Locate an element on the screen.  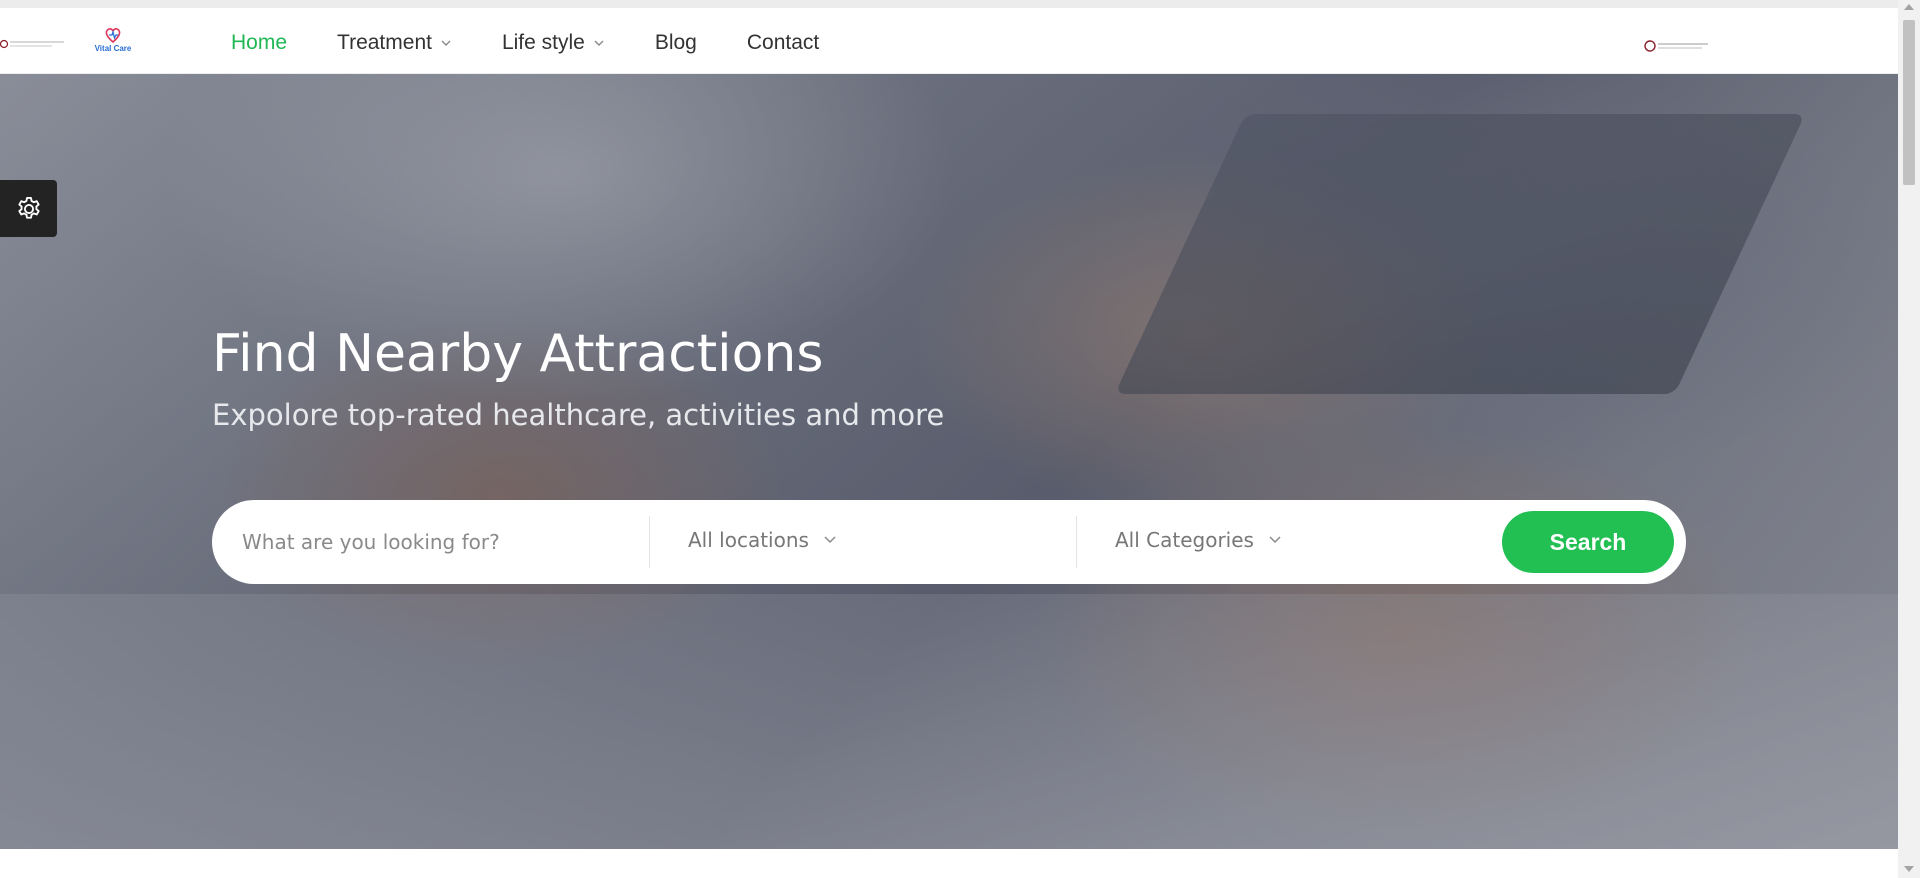
location-select-value: All locations is located at coordinates (748, 540).